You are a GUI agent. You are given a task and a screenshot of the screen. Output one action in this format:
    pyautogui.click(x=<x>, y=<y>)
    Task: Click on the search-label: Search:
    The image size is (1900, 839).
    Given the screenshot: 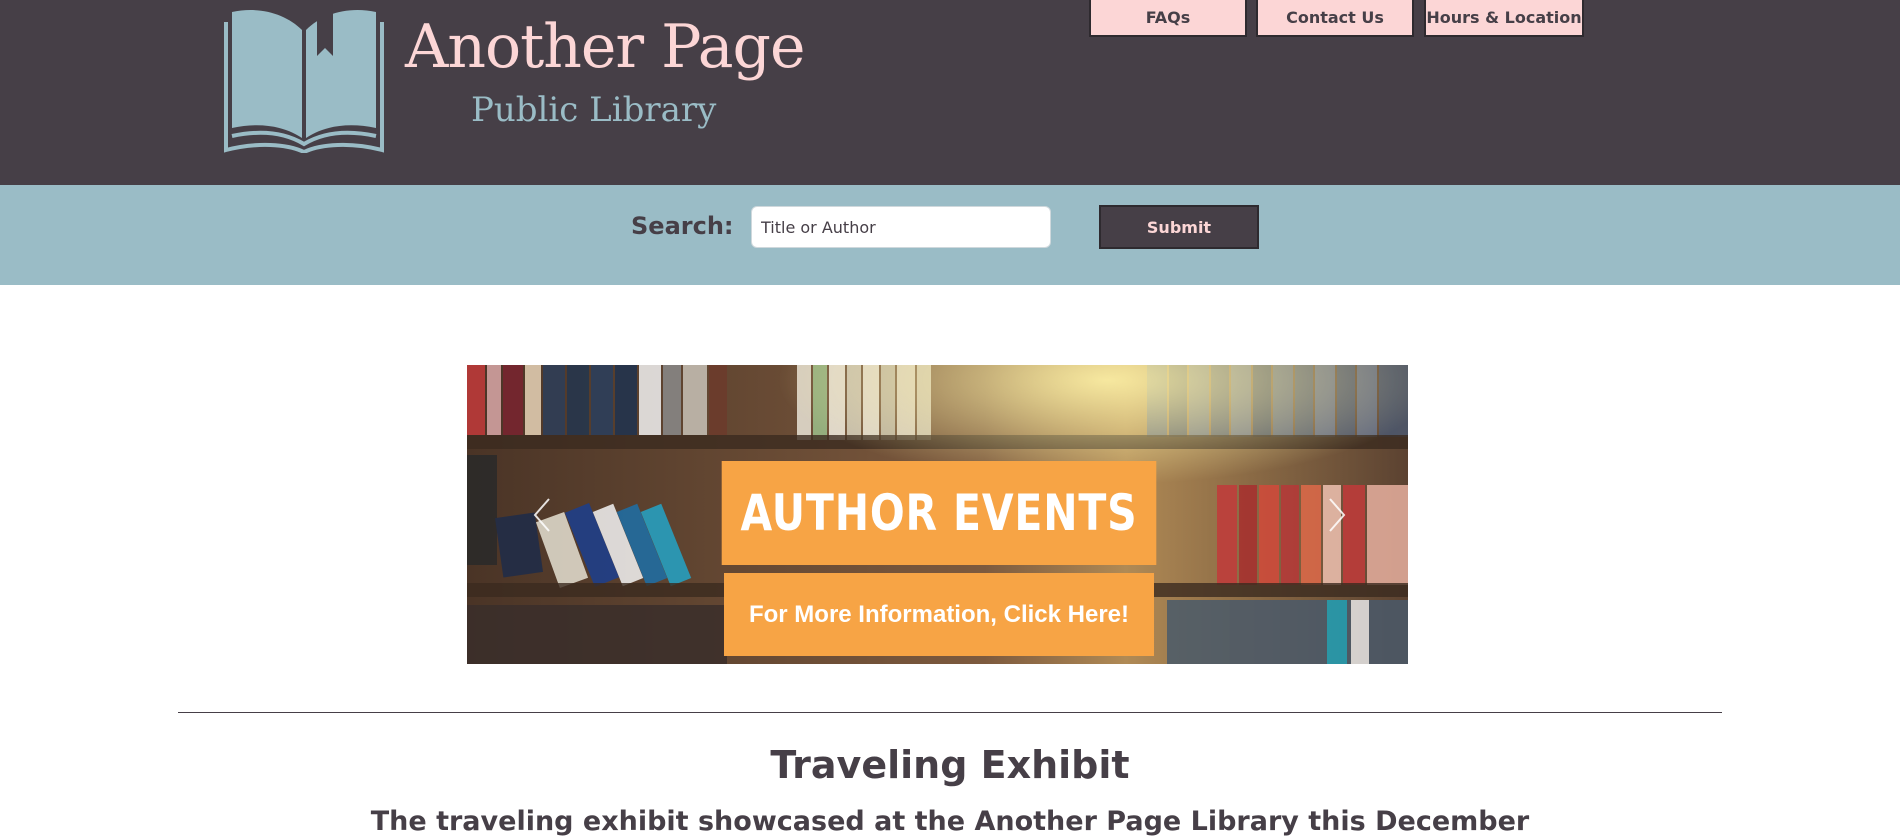 What is the action you would take?
    pyautogui.click(x=682, y=226)
    